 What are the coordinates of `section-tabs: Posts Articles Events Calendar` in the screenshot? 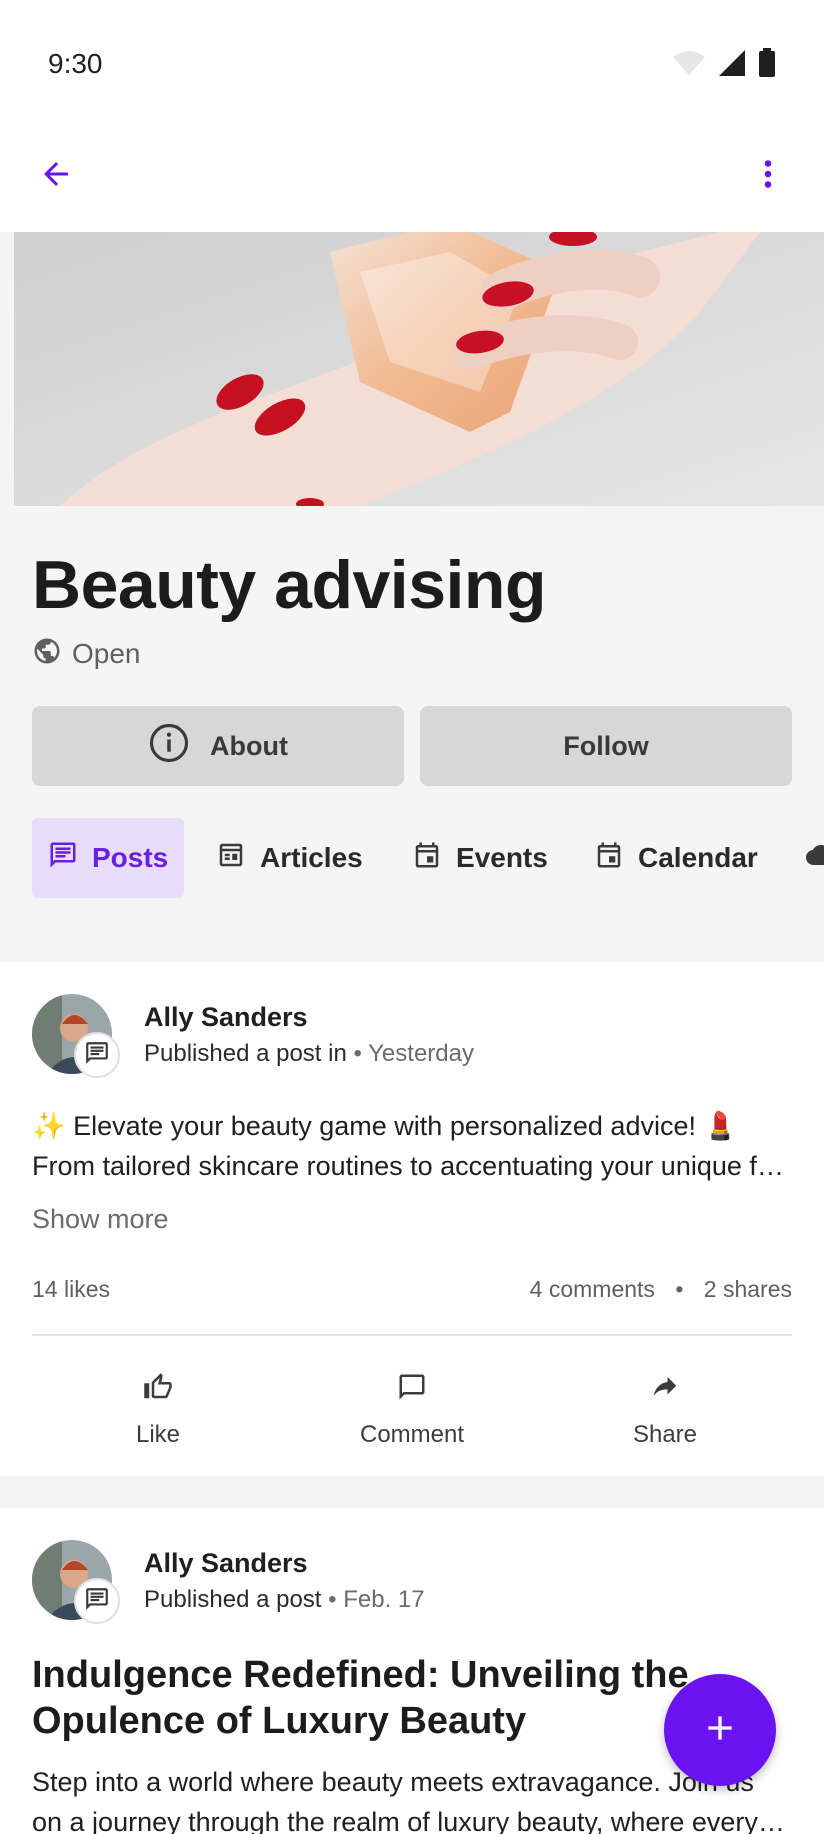 It's located at (412, 858).